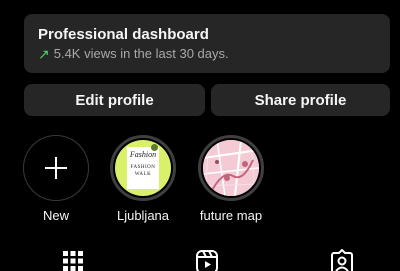 This screenshot has height=271, width=400. What do you see at coordinates (143, 215) in the screenshot?
I see `highlight-label: Ljubljana` at bounding box center [143, 215].